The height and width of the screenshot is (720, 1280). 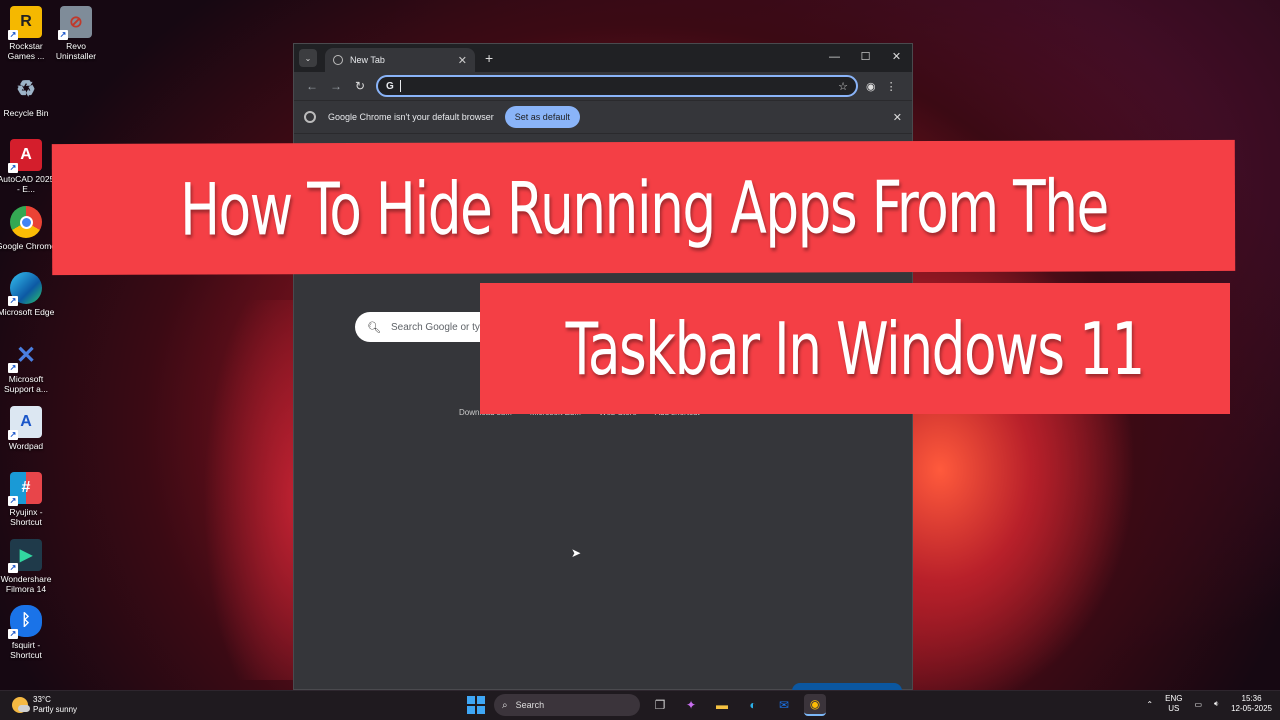 What do you see at coordinates (891, 86) in the screenshot?
I see `menu-kebab-icon: ⋮` at bounding box center [891, 86].